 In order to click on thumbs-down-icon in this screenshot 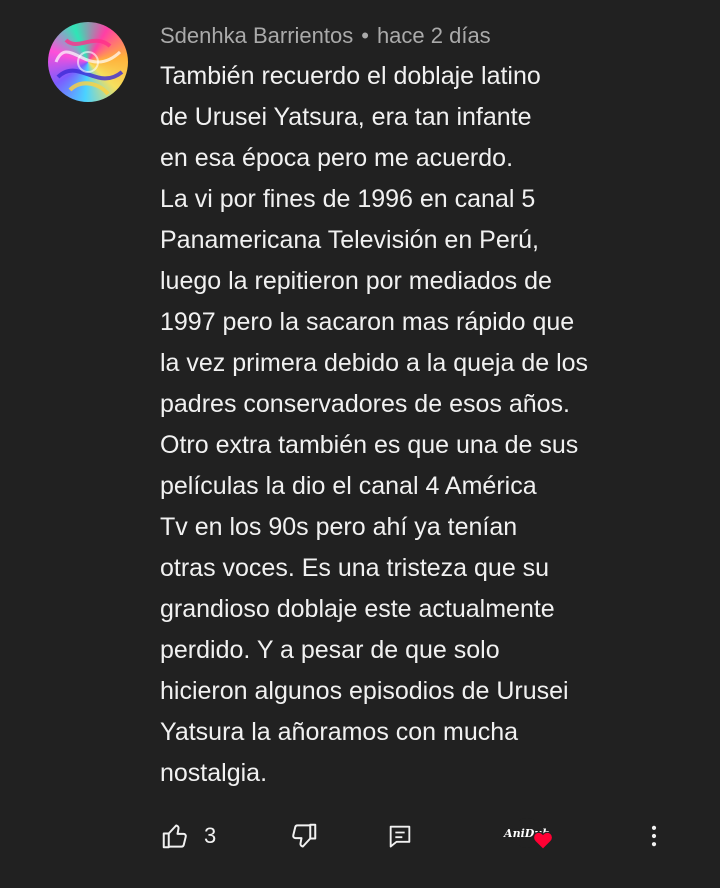, I will do `click(304, 835)`.